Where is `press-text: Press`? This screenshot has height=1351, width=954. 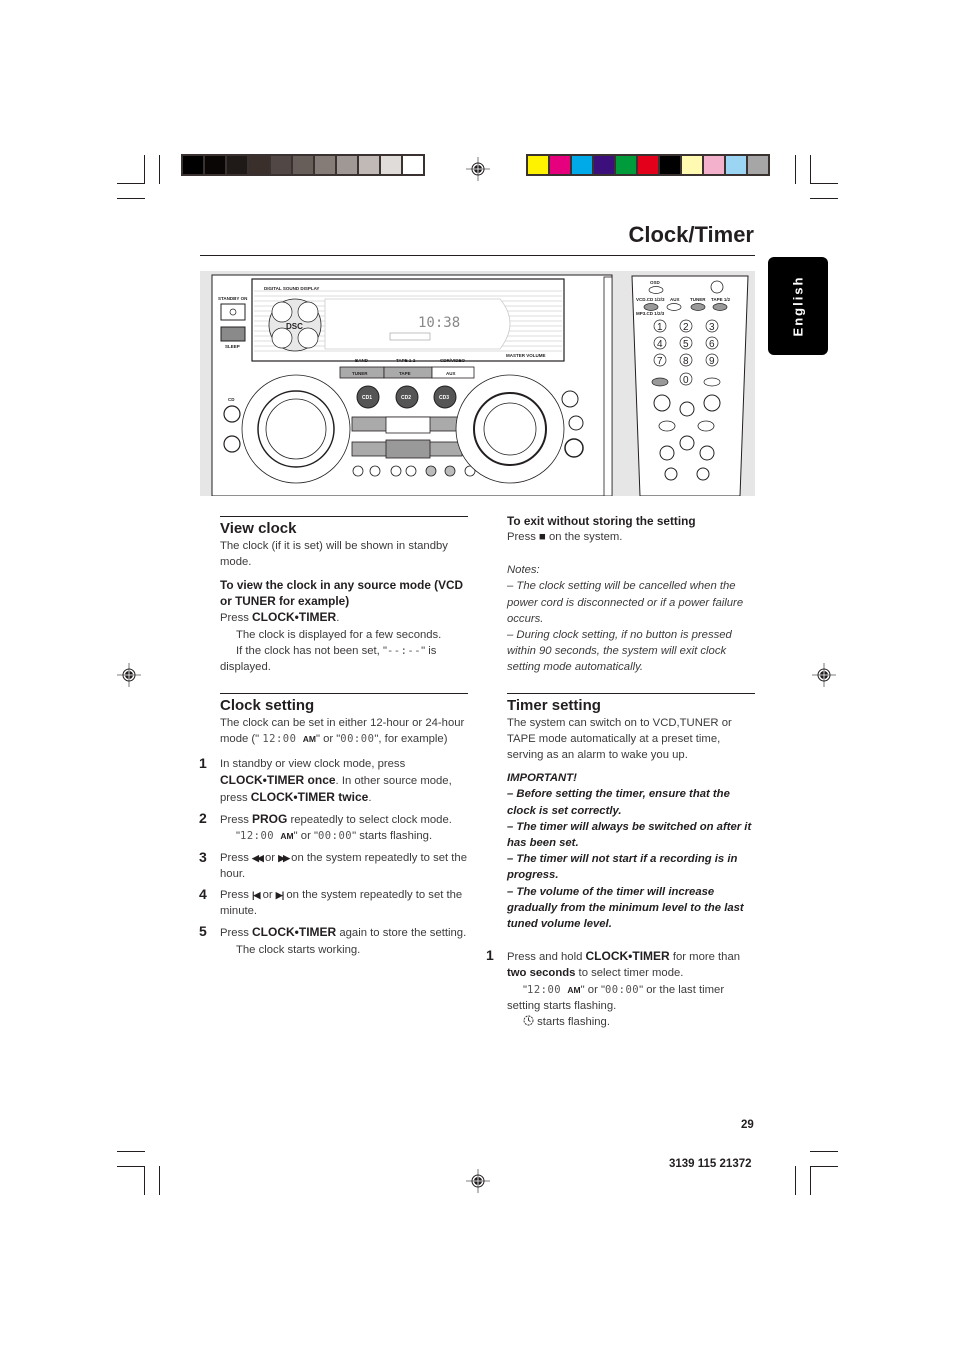
press-text: Press is located at coordinates (236, 618).